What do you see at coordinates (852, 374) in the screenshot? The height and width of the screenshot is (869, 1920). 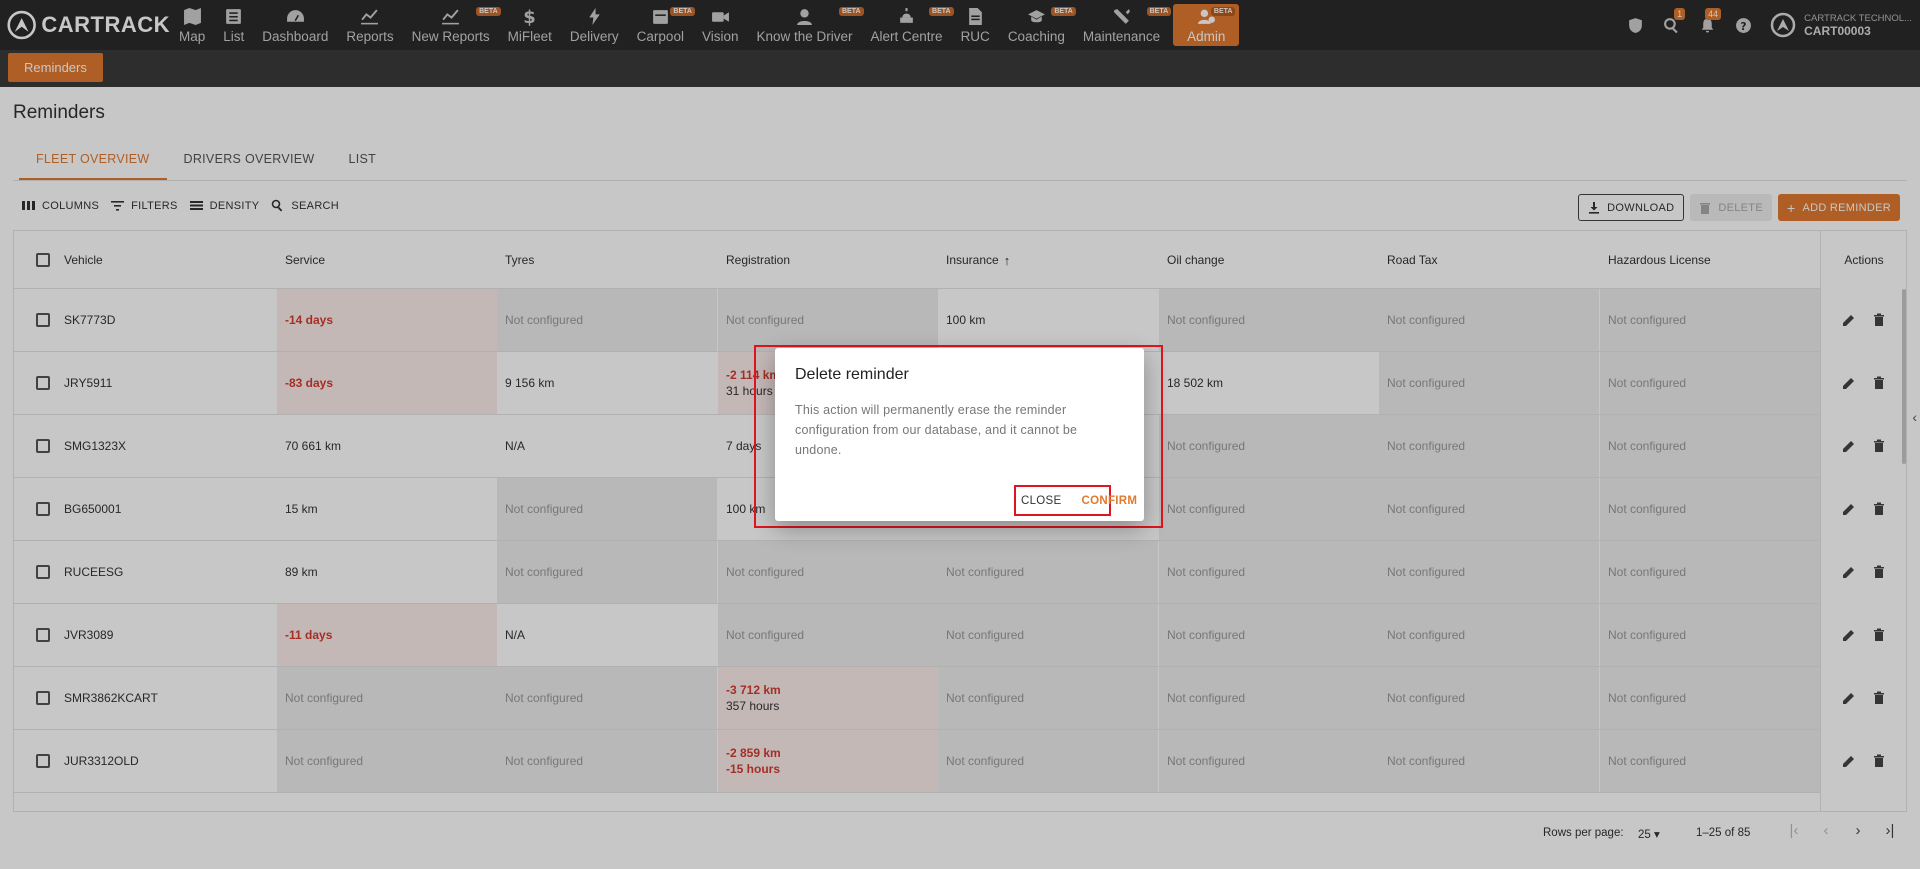 I see `dialog-title: Delete reminder` at bounding box center [852, 374].